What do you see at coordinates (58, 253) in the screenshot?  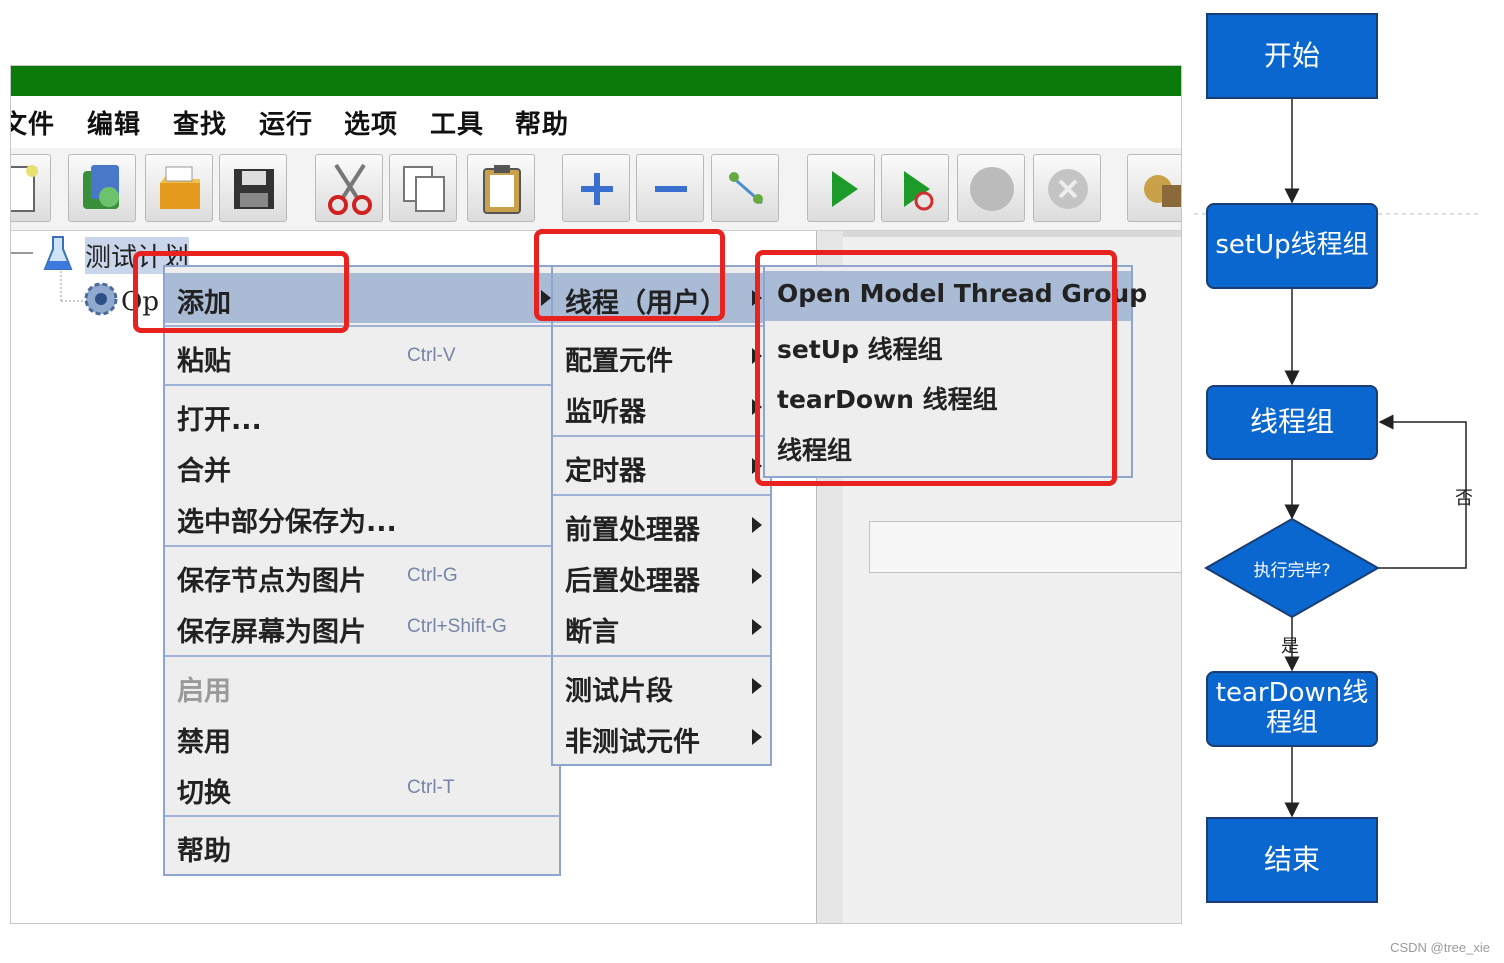 I see `test-plan-icon` at bounding box center [58, 253].